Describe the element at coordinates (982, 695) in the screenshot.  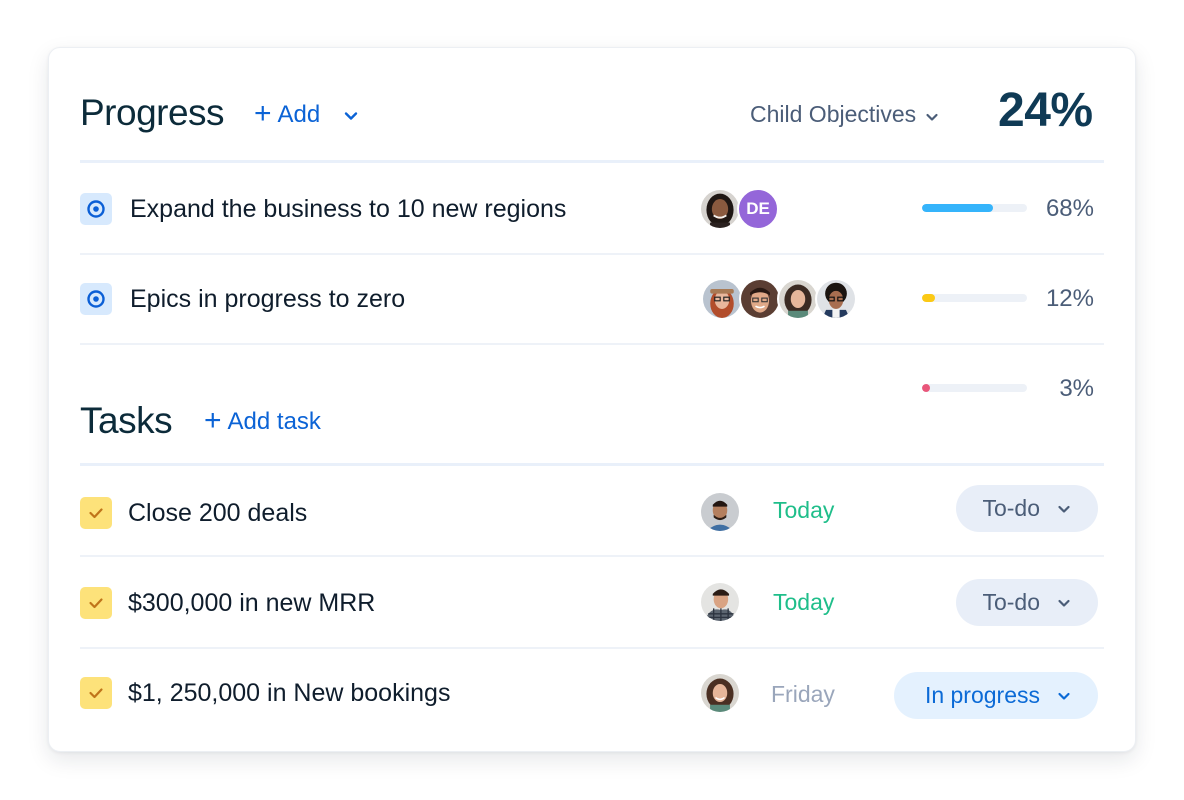
I see `task-status-label: In progress` at that location.